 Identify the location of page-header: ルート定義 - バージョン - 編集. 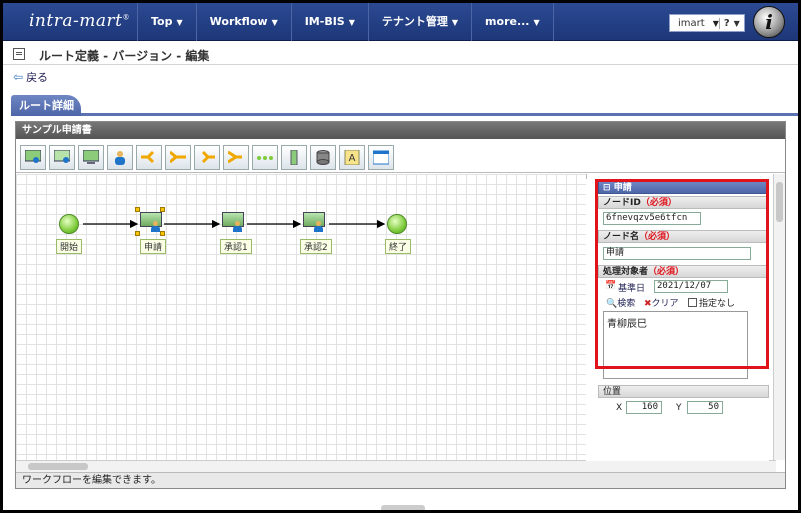
(400, 54).